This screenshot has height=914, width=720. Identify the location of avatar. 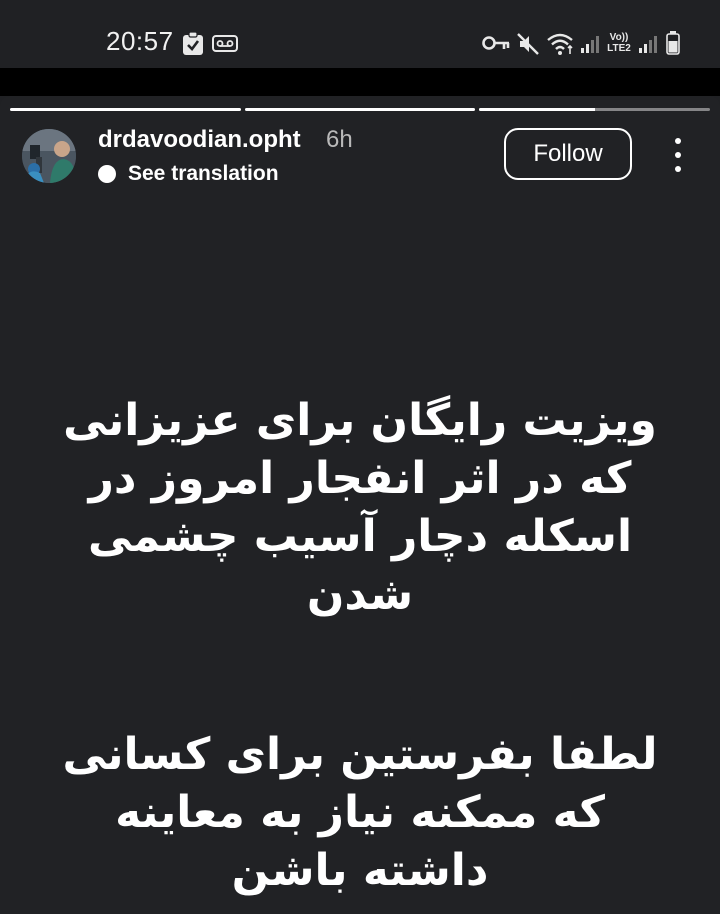
(49, 156).